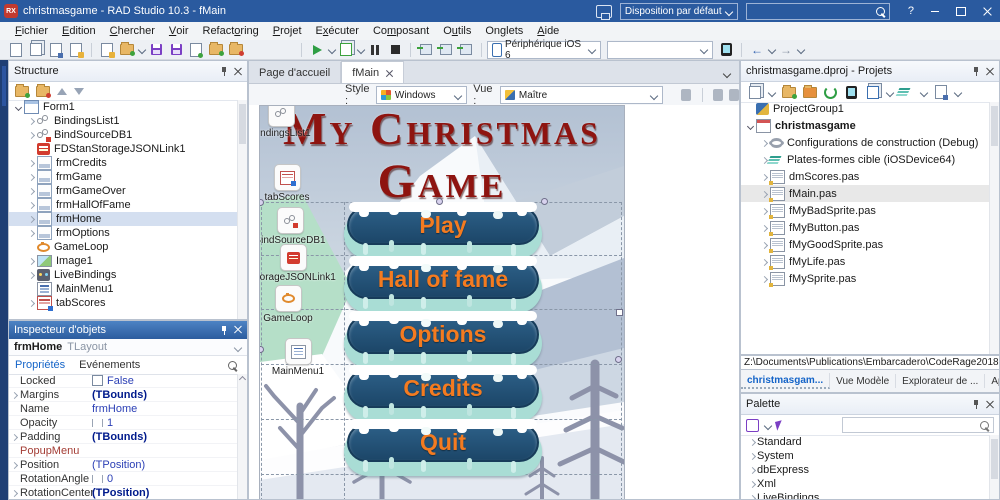 The height and width of the screenshot is (500, 1000). Describe the element at coordinates (123, 177) in the screenshot. I see `tree-item-frmGame: frmGame` at that location.